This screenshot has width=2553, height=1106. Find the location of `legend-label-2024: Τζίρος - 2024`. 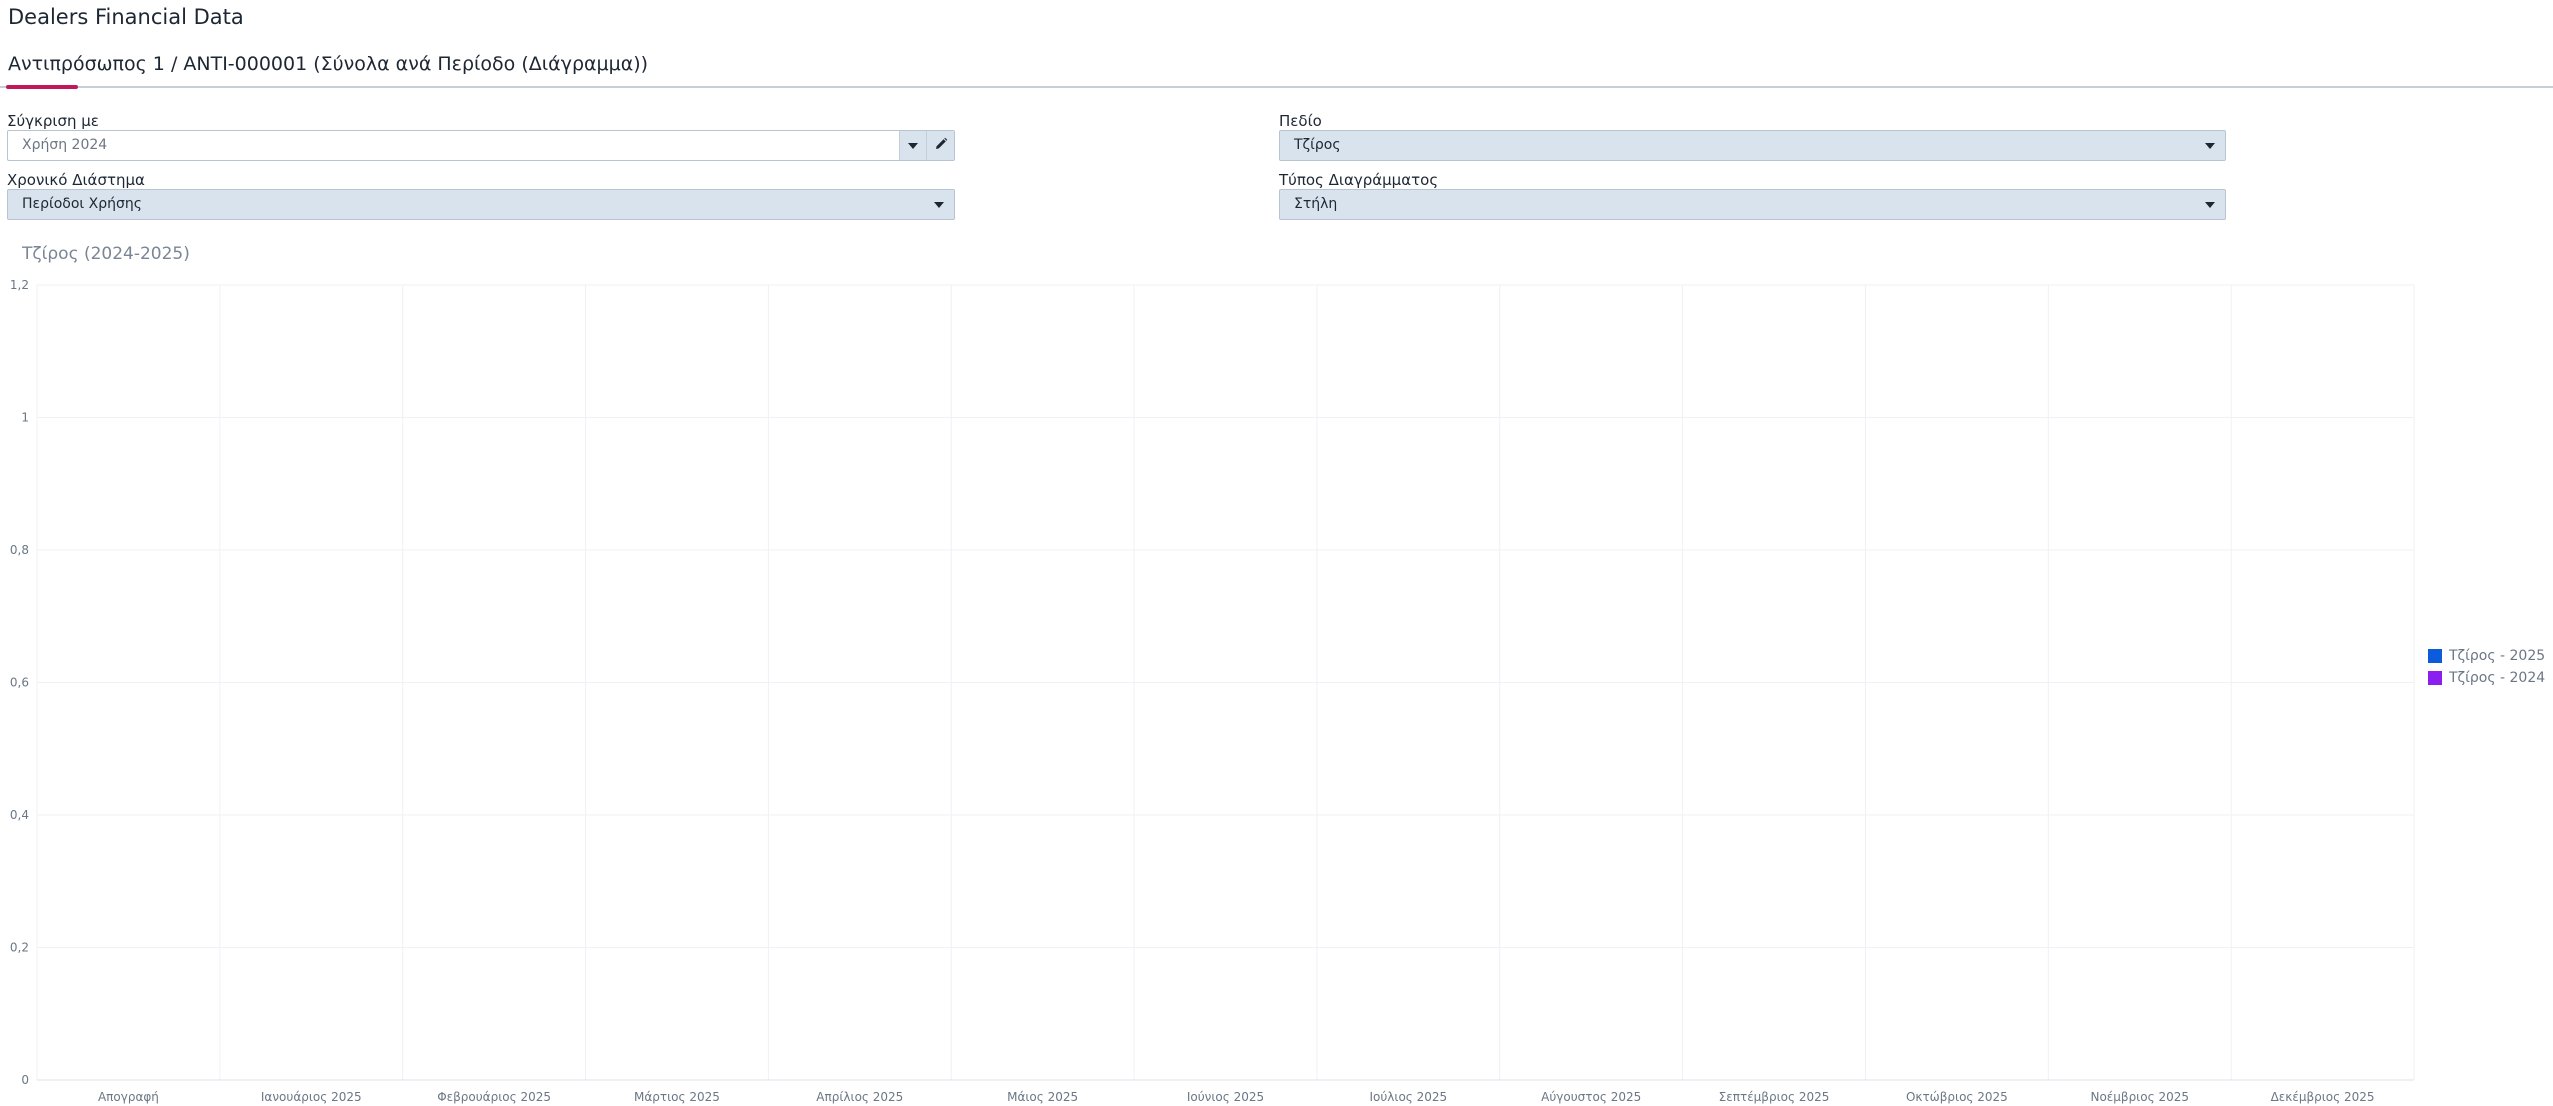

legend-label-2024: Τζίρος - 2024 is located at coordinates (2497, 678).